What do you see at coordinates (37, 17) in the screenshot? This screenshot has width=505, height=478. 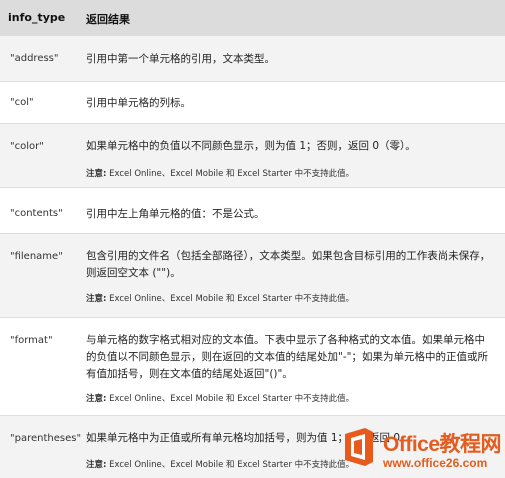 I see `header-info-type: info_type` at bounding box center [37, 17].